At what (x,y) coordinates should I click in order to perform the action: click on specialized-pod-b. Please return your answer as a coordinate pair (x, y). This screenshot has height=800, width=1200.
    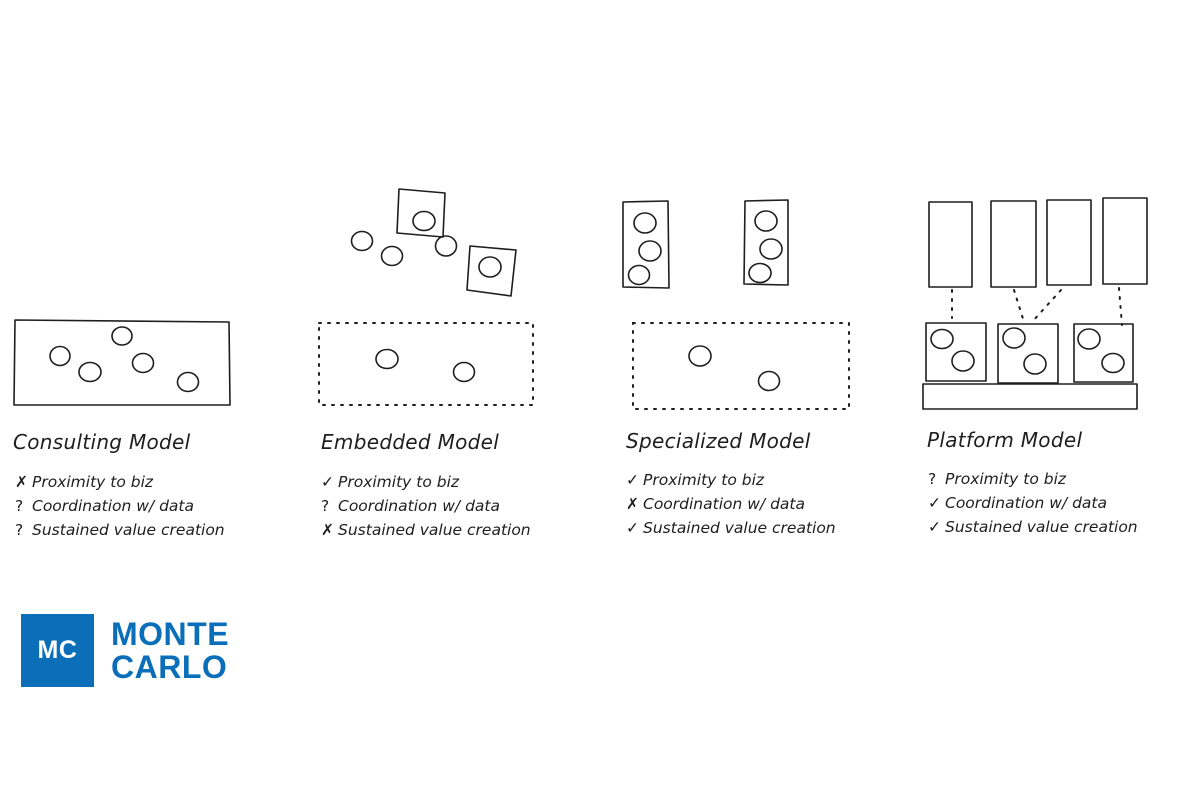
    Looking at the image, I should click on (766, 242).